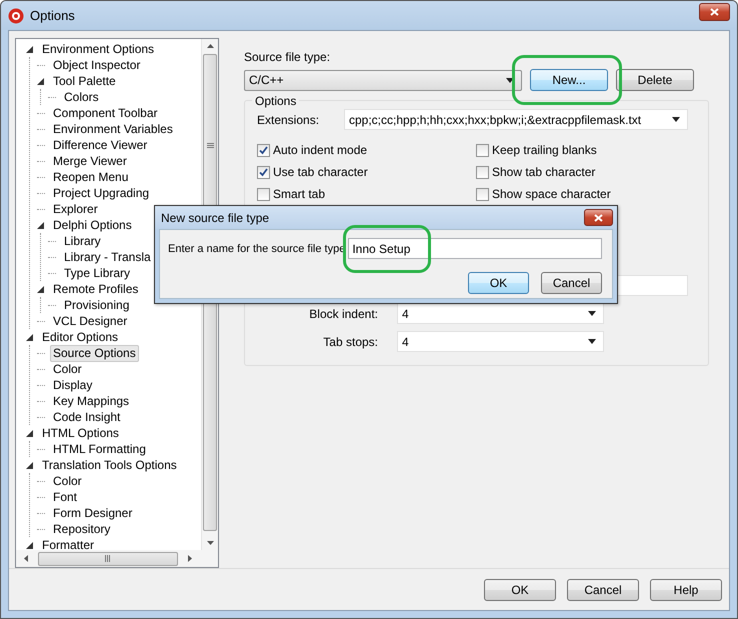  What do you see at coordinates (320, 150) in the screenshot?
I see `checkbox-label: Auto indent mode` at bounding box center [320, 150].